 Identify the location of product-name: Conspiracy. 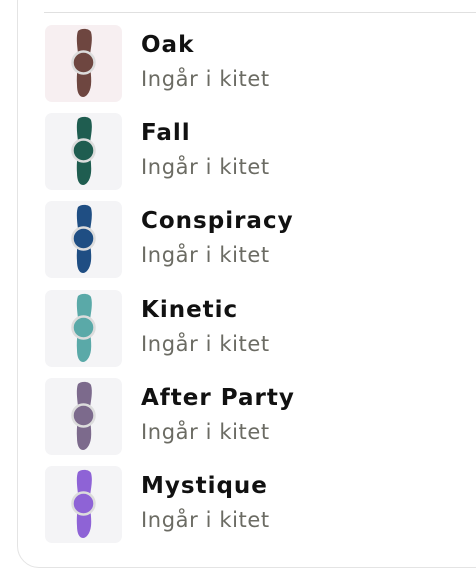
(217, 221).